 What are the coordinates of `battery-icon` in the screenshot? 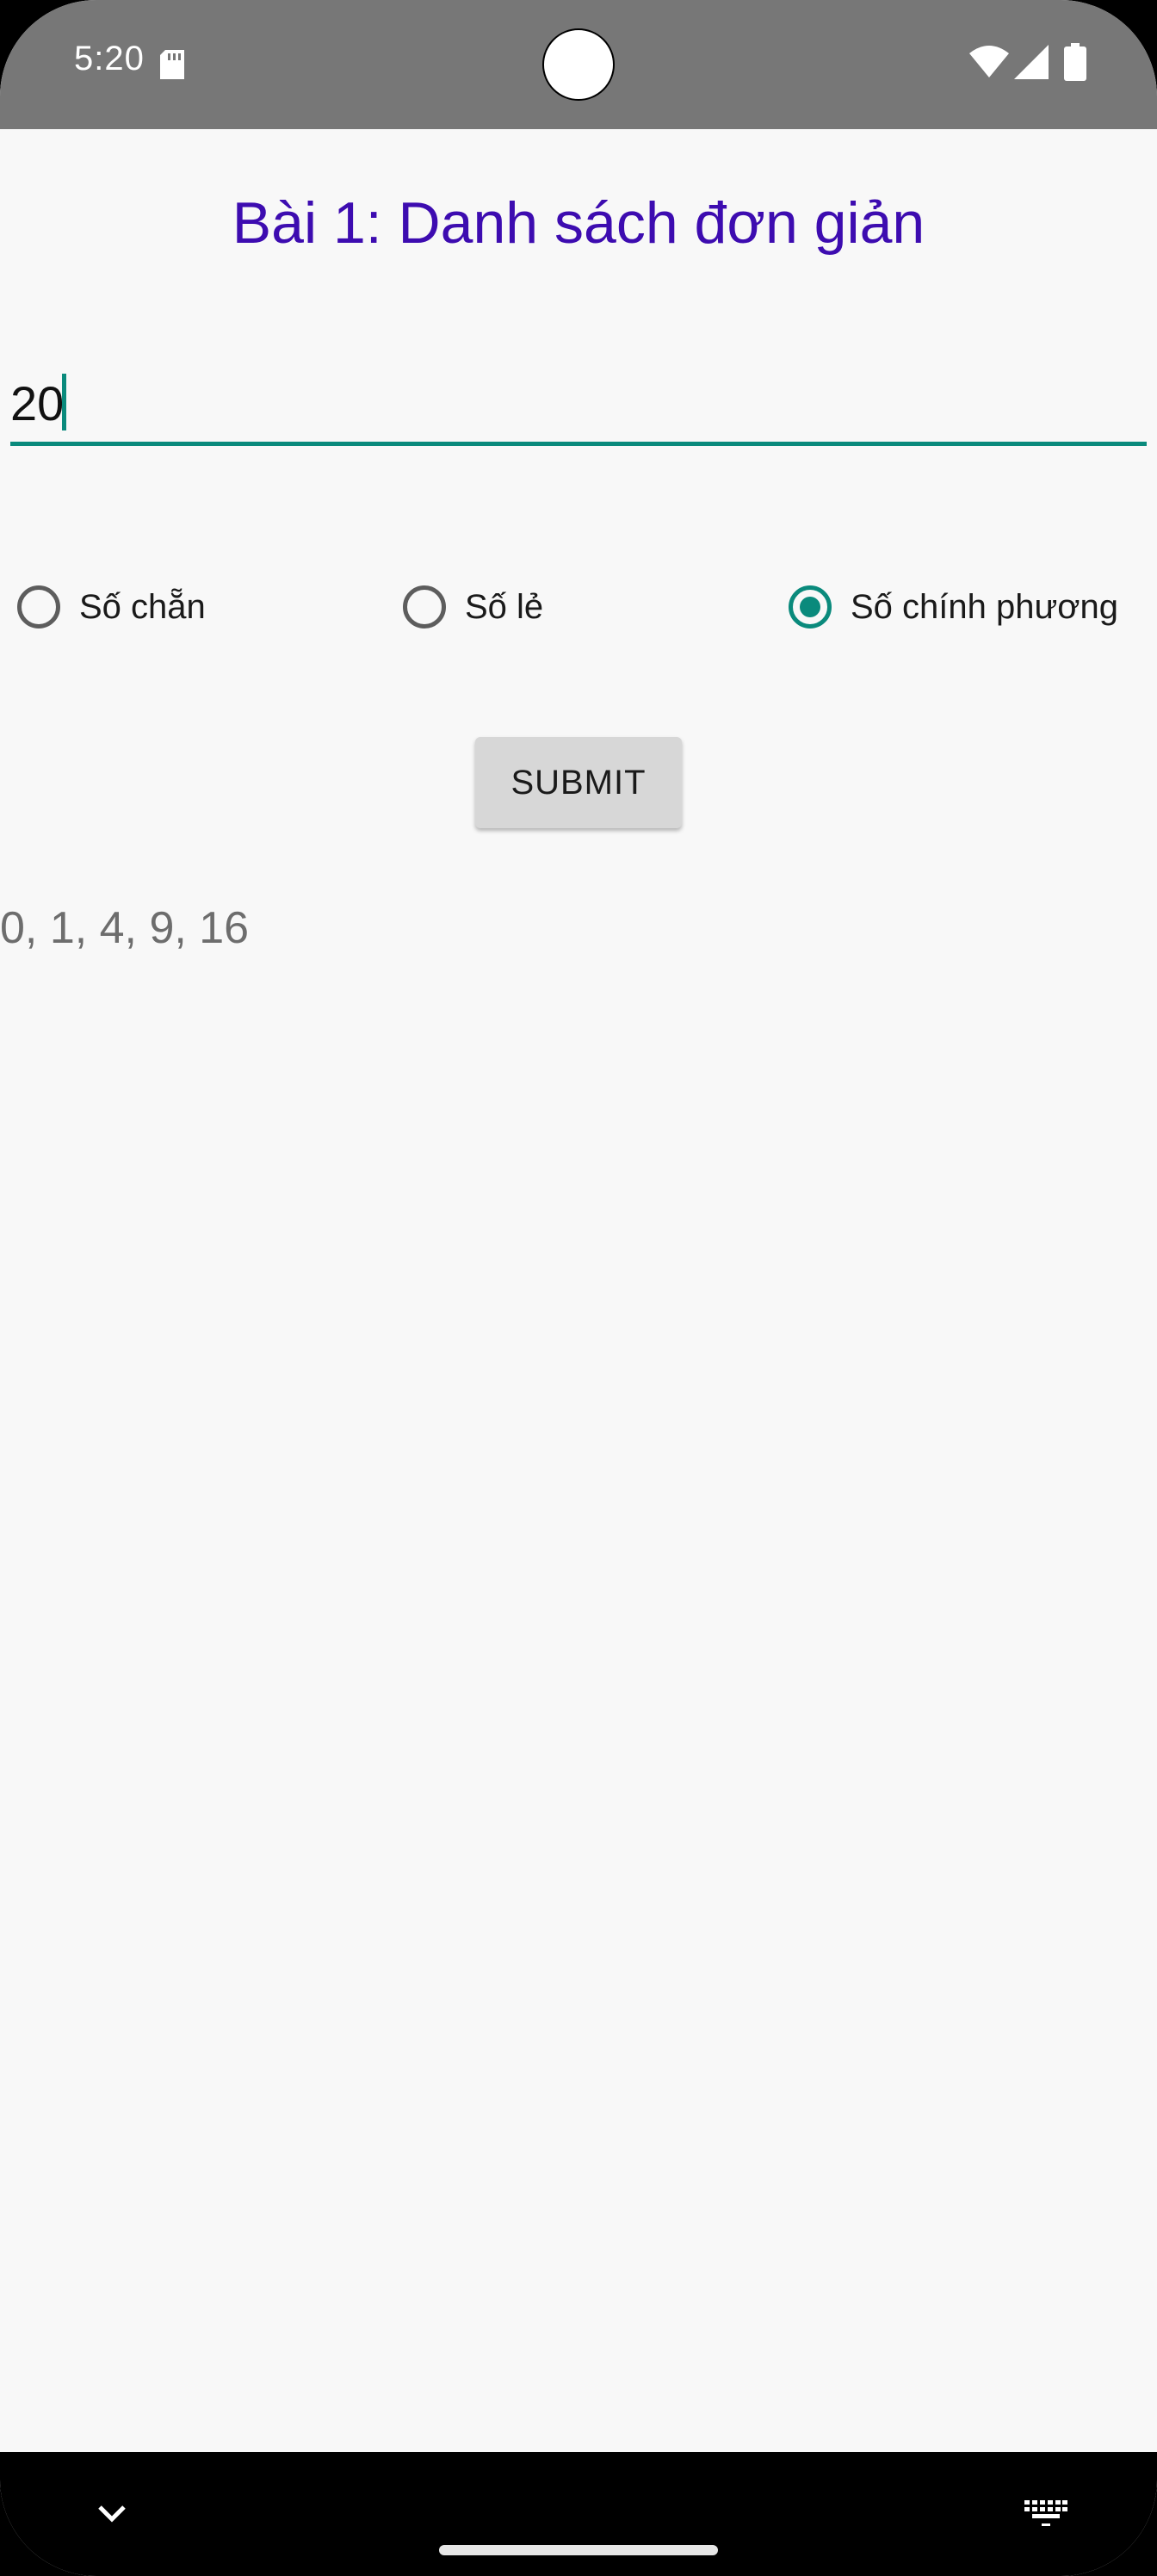 It's located at (1075, 62).